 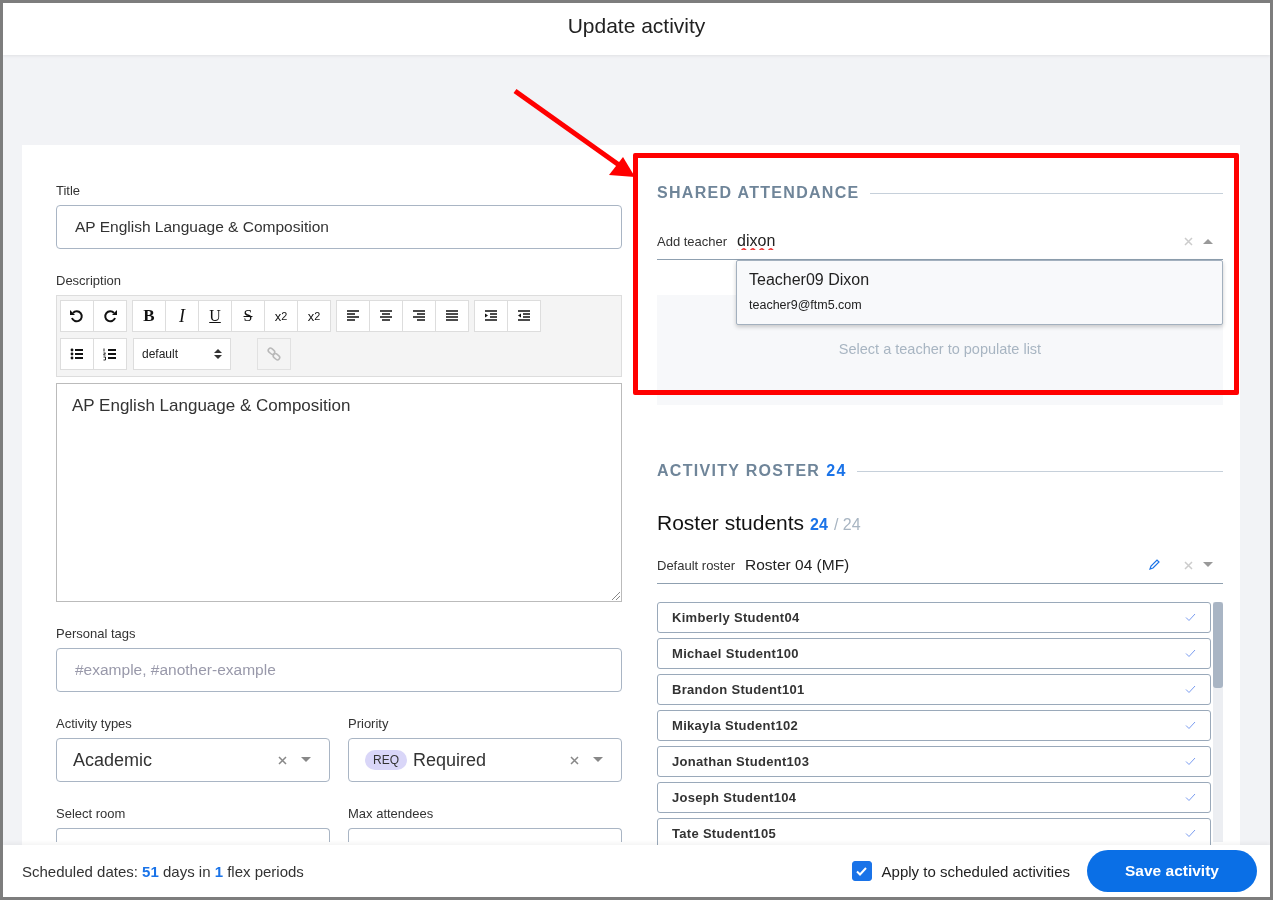 What do you see at coordinates (248, 316) in the screenshot?
I see `strikethrough-button: S` at bounding box center [248, 316].